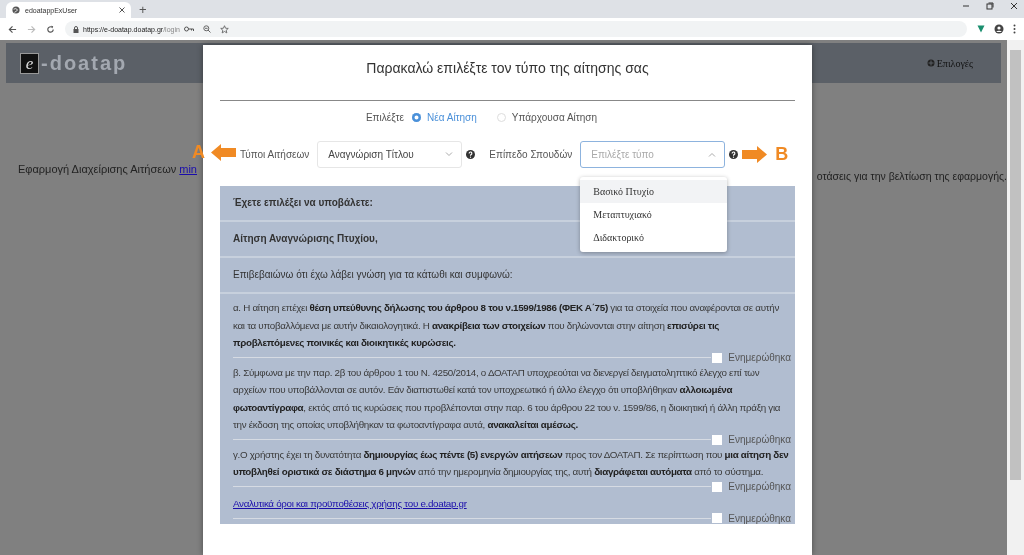 The width and height of the screenshot is (1024, 555). What do you see at coordinates (97, 169) in the screenshot?
I see `app-description: Εφαρμογή Διαχείρισης Αιτήσεων` at bounding box center [97, 169].